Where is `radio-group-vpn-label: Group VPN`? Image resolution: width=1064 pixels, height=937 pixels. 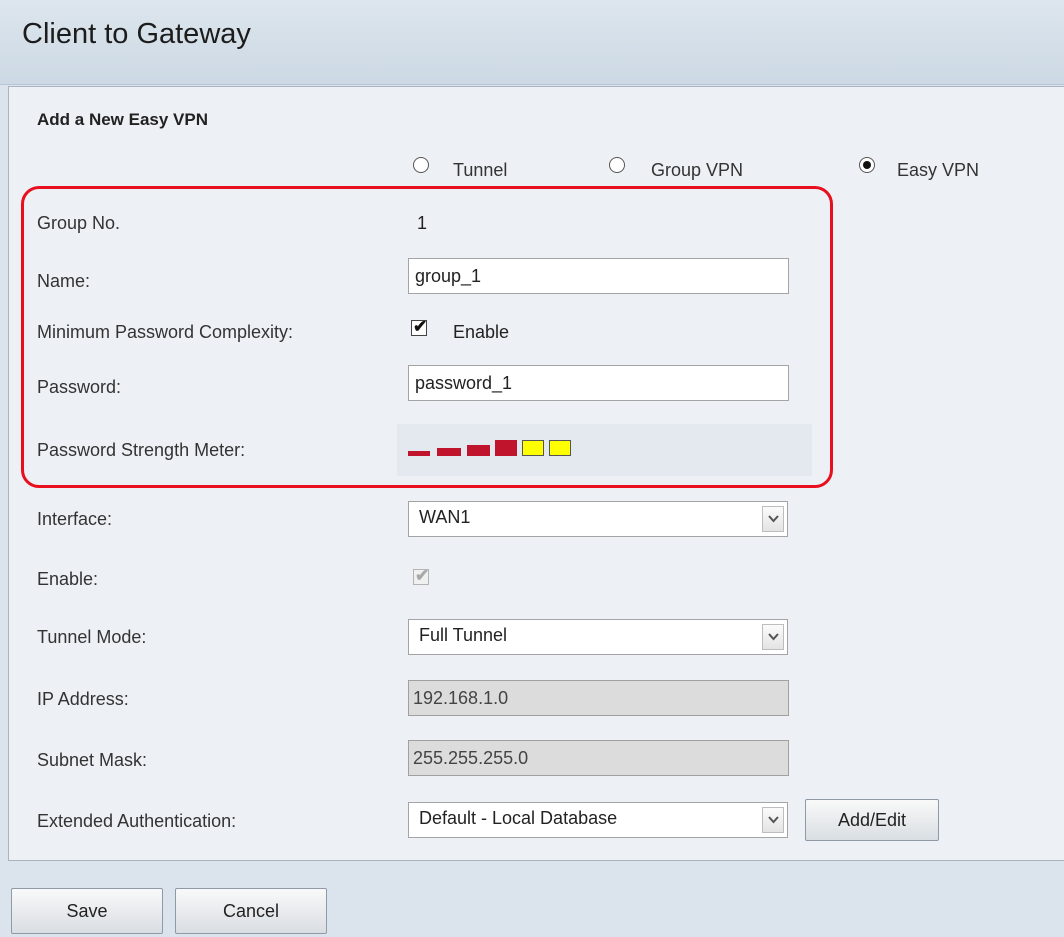 radio-group-vpn-label: Group VPN is located at coordinates (697, 170).